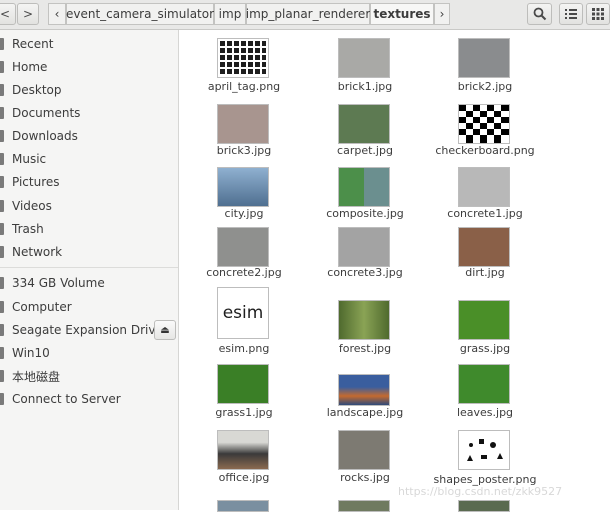 This screenshot has height=512, width=610. I want to click on list-view-button, so click(571, 14).